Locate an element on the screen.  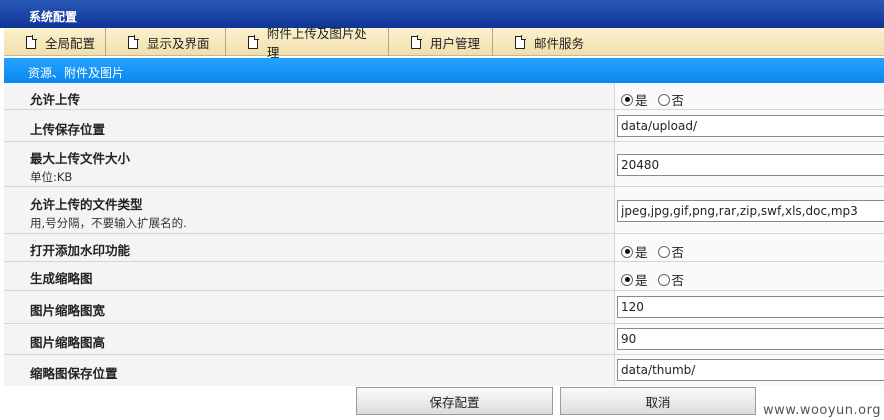
tab-mail-service: 邮件服务 is located at coordinates (544, 42).